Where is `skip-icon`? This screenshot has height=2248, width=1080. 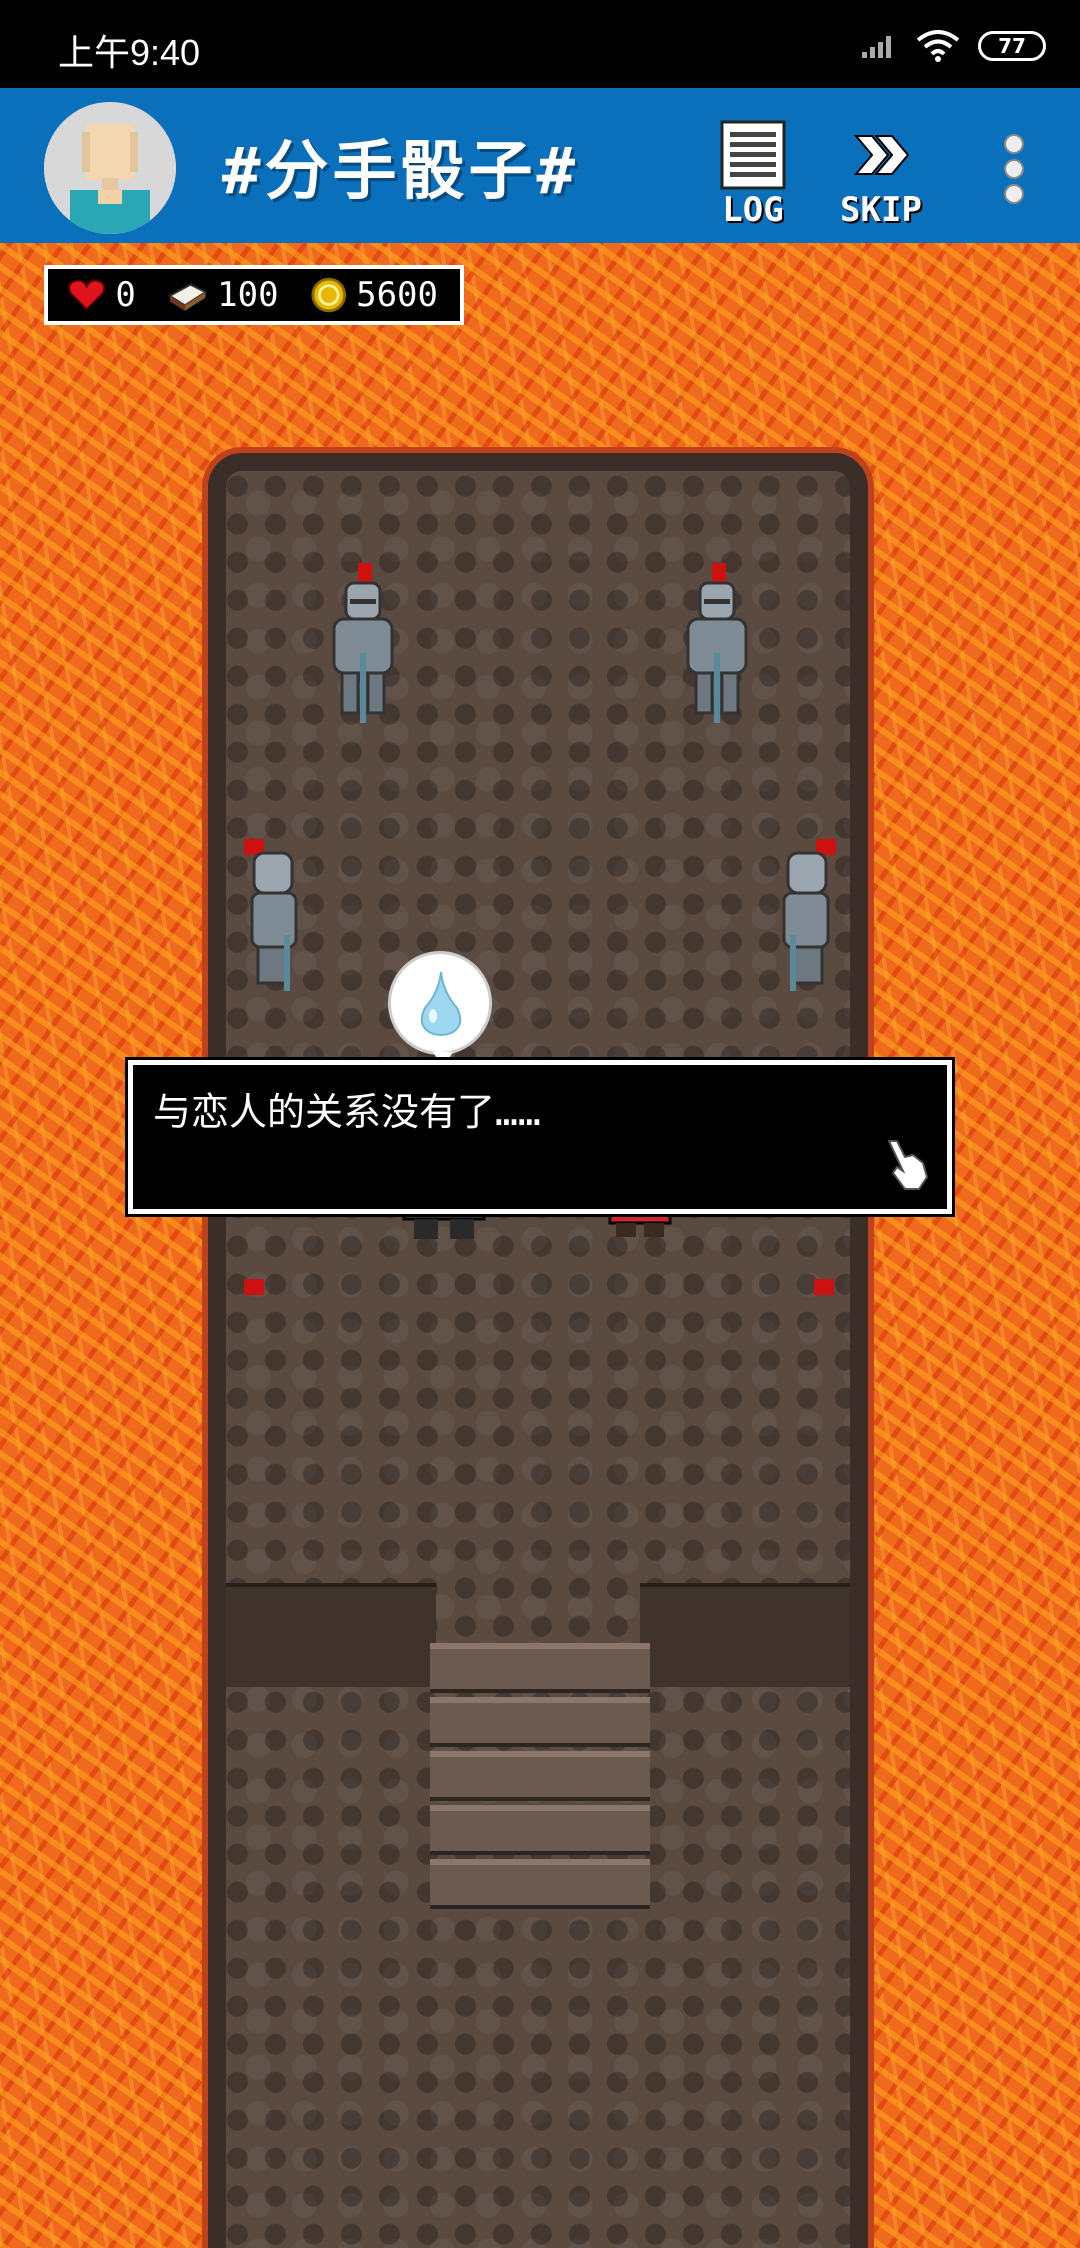
skip-icon is located at coordinates (881, 155).